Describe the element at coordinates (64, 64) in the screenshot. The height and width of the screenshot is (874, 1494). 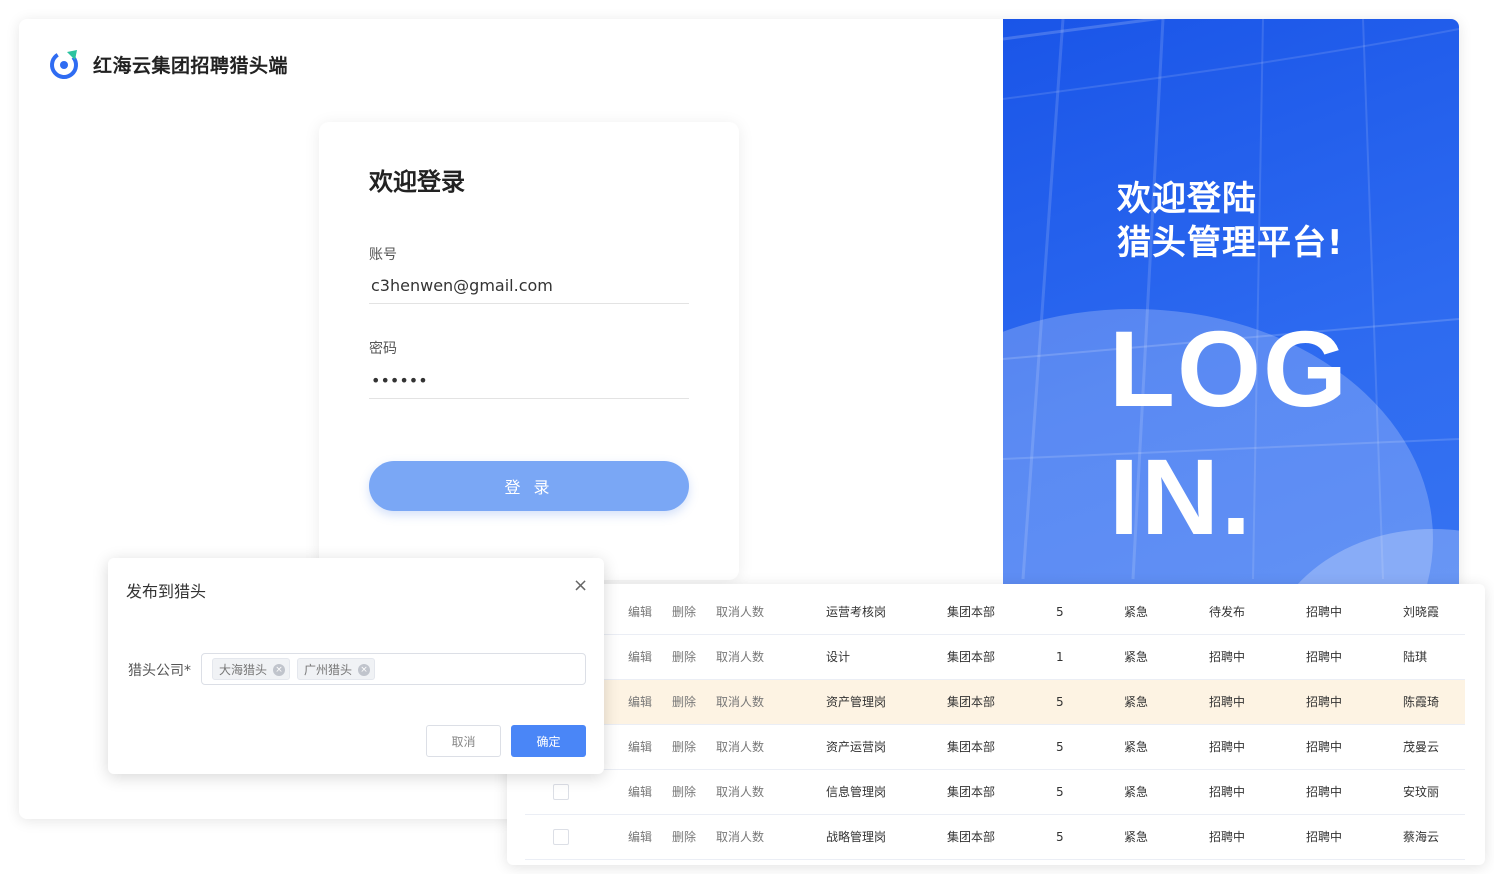
I see `brand-logo-icon` at that location.